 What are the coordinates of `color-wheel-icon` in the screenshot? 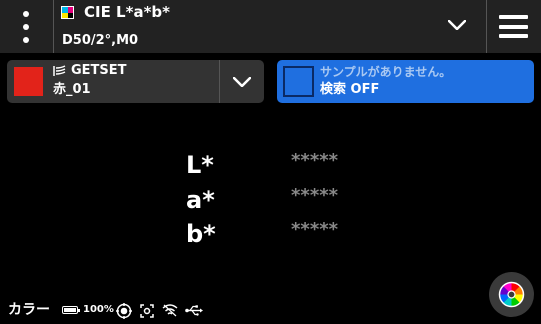 It's located at (511, 294).